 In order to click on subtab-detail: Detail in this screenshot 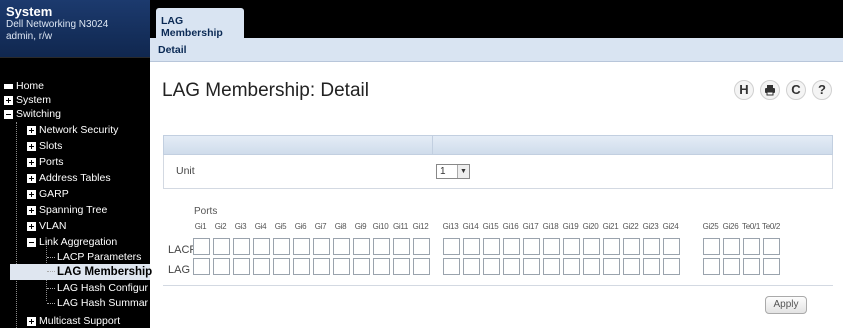, I will do `click(172, 50)`.